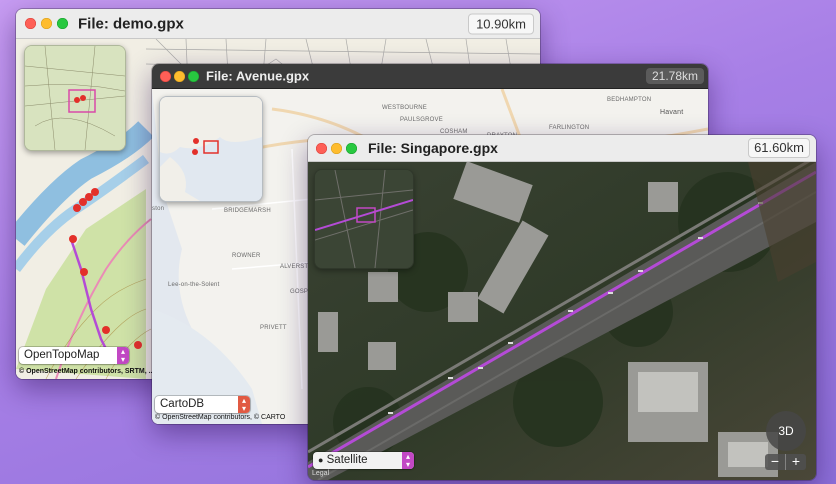 The image size is (836, 484). Describe the element at coordinates (672, 112) in the screenshot. I see `place-label: Havant` at that location.